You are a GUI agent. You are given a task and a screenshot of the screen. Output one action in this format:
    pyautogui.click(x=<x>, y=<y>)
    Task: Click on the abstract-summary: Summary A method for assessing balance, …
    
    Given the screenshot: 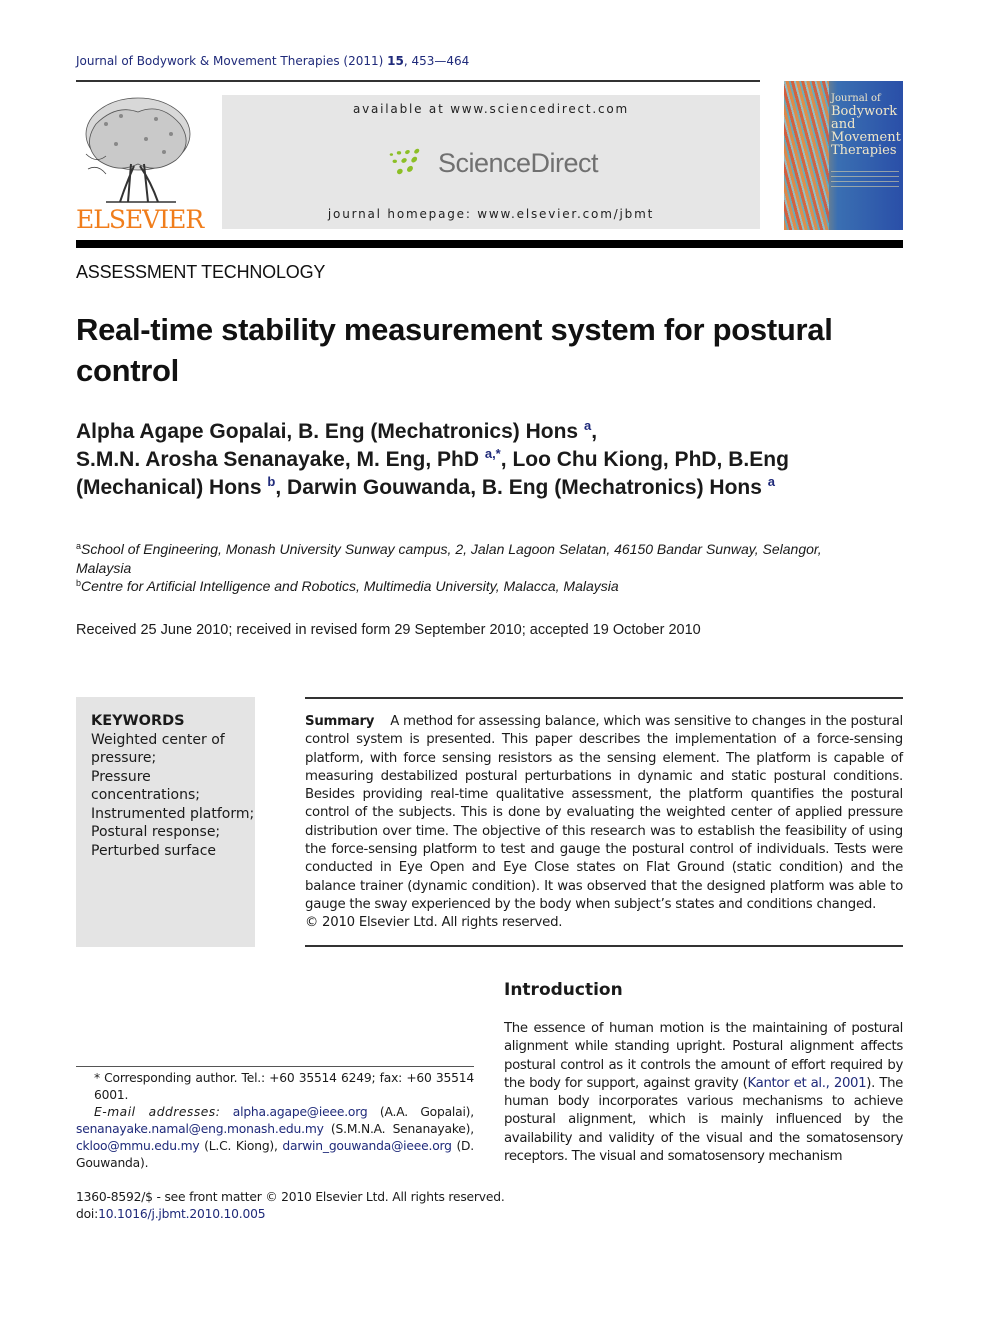 What is the action you would take?
    pyautogui.click(x=604, y=823)
    